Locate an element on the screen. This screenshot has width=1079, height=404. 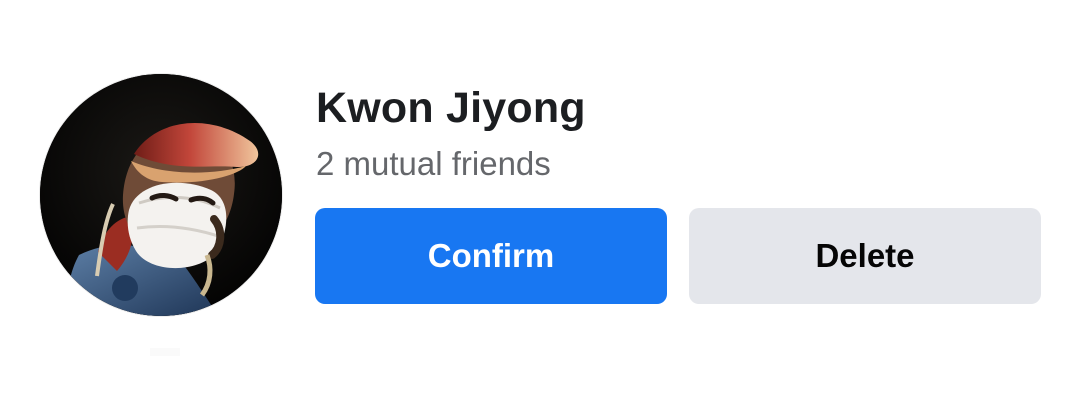
confirm-button: Confirm is located at coordinates (491, 256).